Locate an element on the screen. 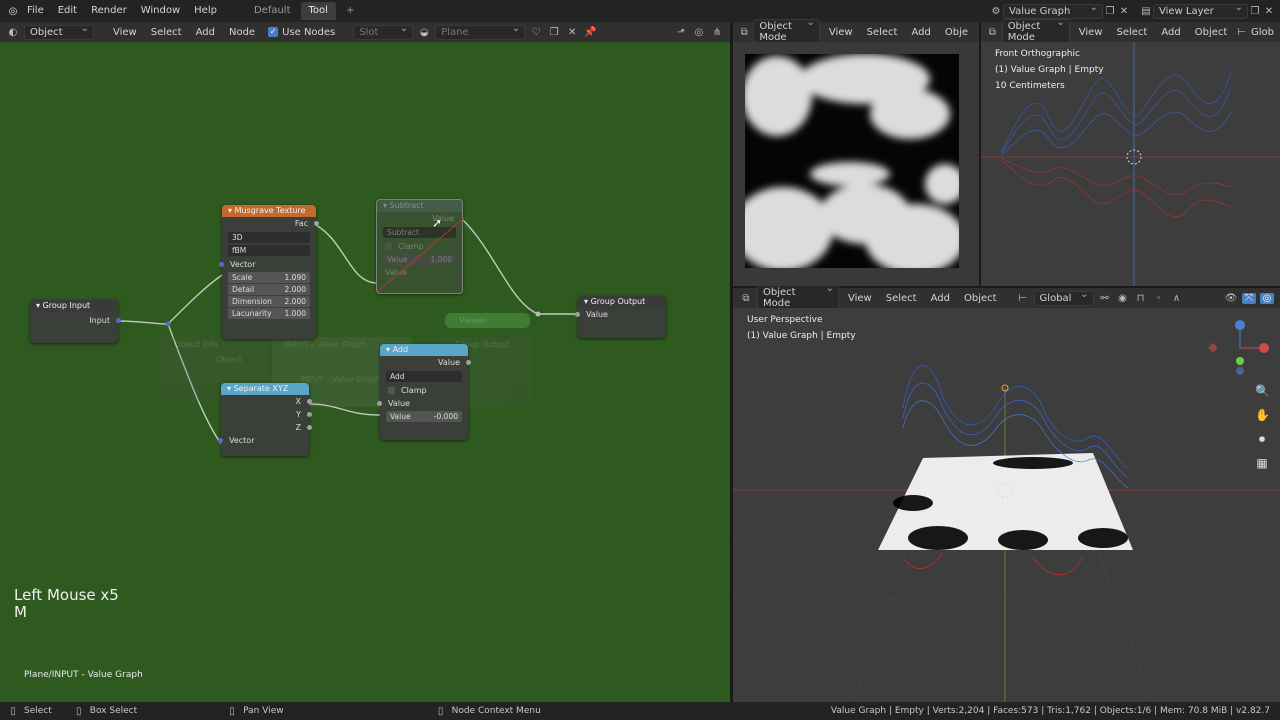 This screenshot has width=1280, height=720. menu-window: Window is located at coordinates (160, 11).